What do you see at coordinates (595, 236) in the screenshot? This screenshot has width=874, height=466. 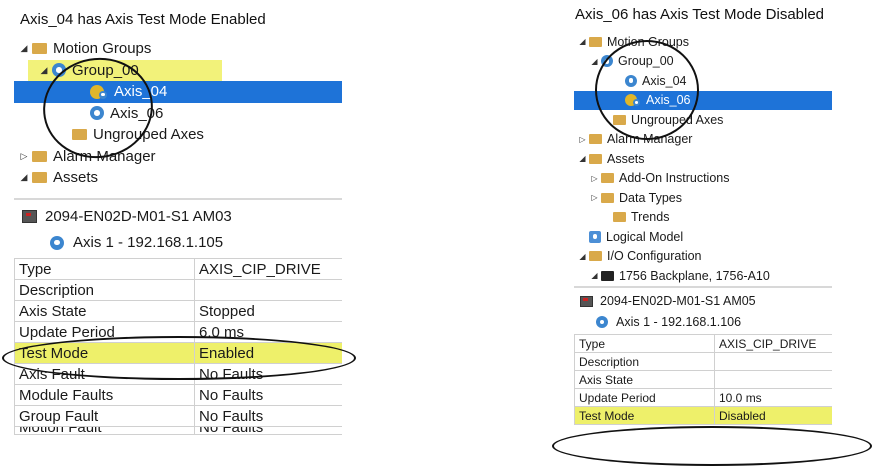 I see `logical-model-icon` at bounding box center [595, 236].